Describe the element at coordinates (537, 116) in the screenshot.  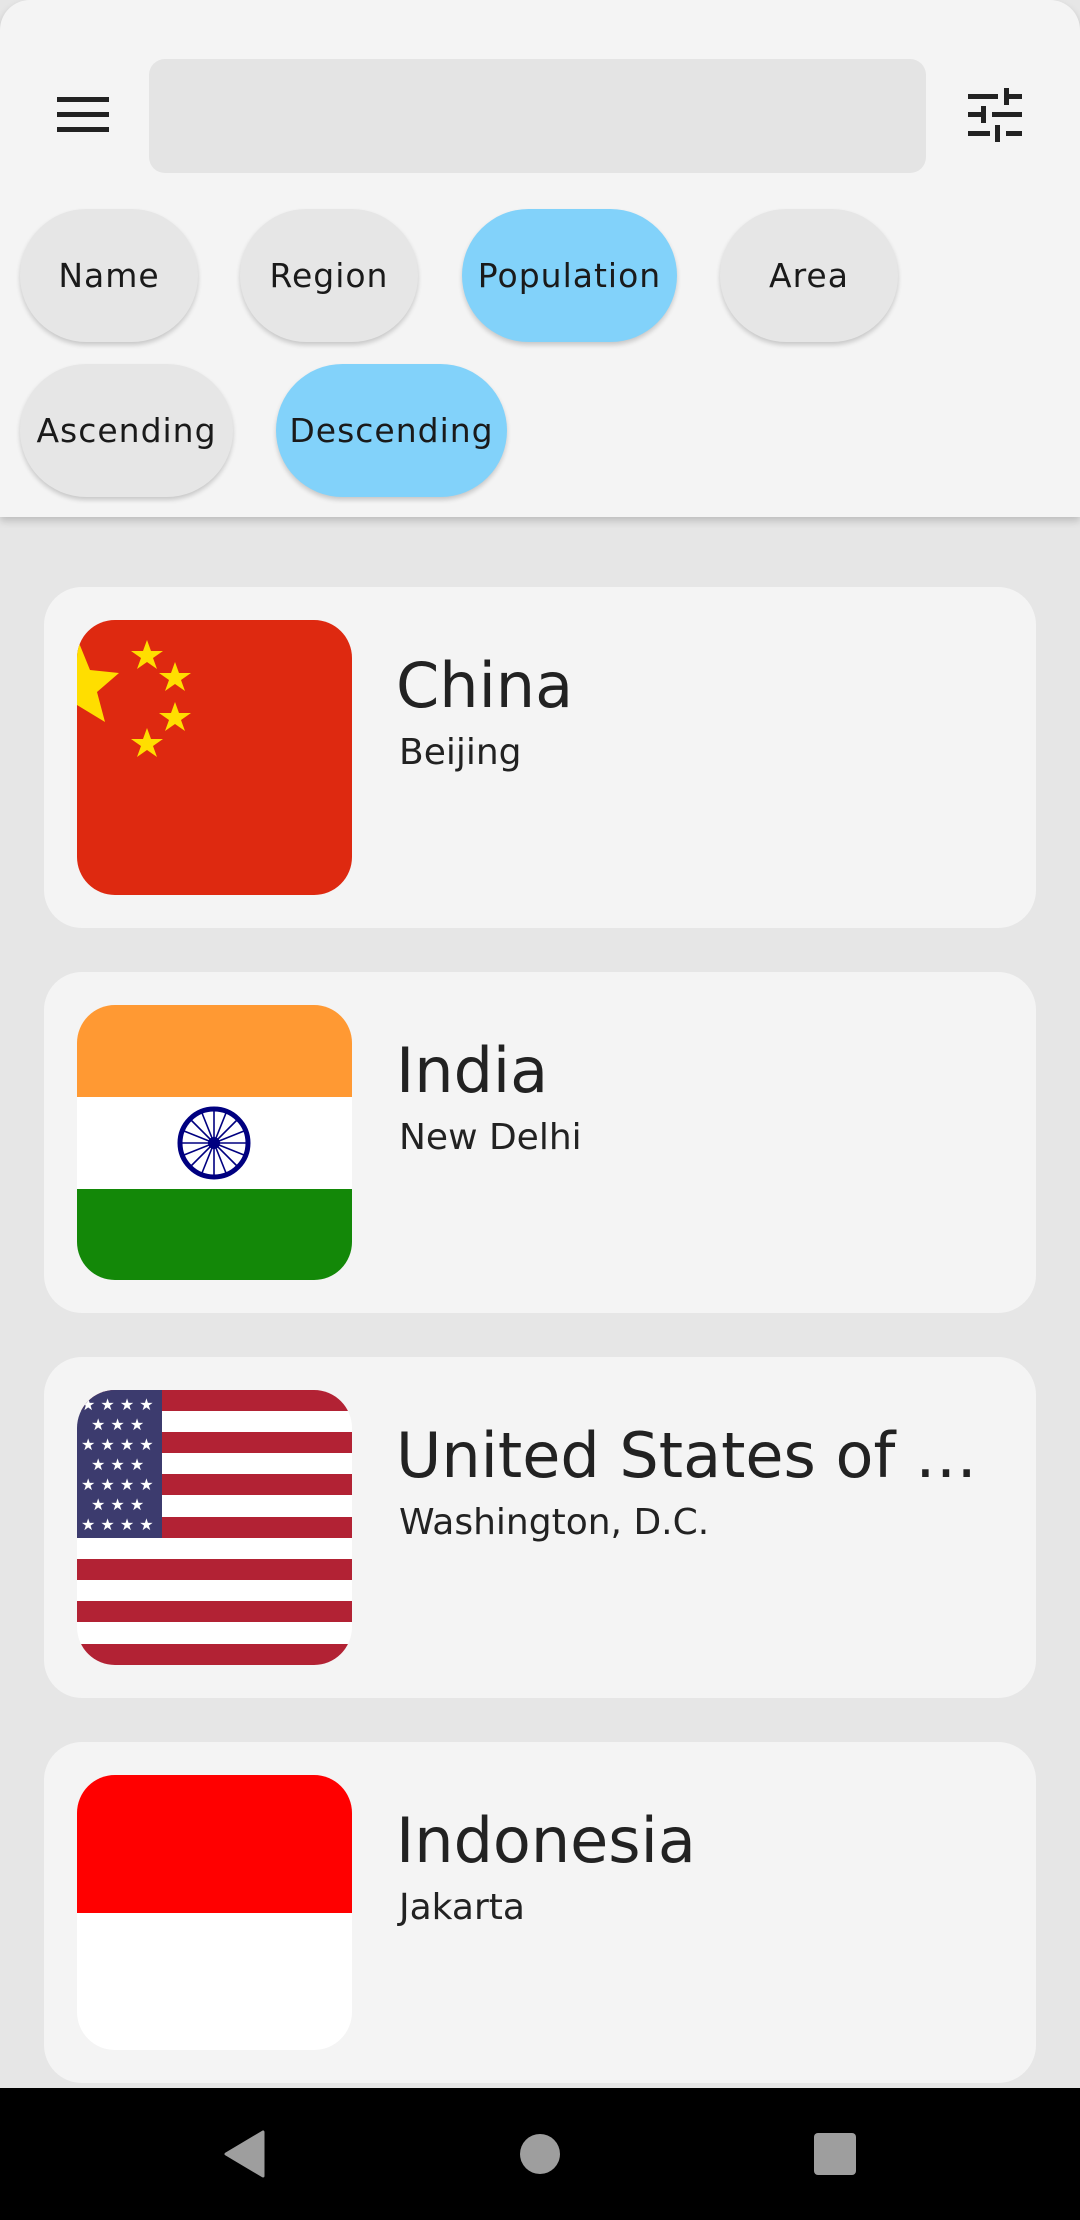
I see `search-input` at that location.